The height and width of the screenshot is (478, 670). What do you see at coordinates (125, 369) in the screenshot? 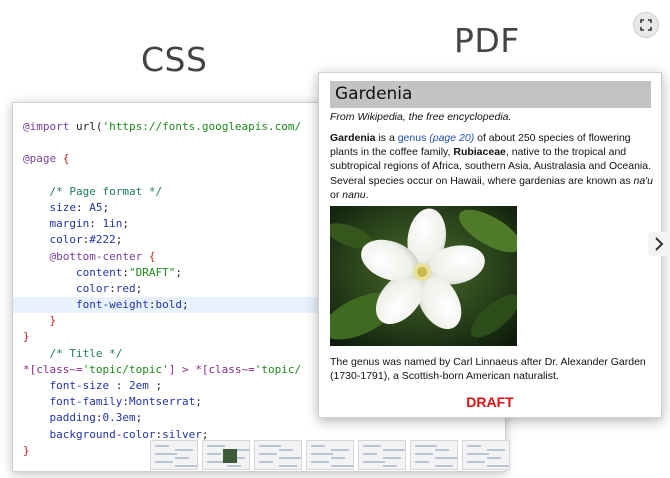
I see `code-token: 'topic/topic'` at bounding box center [125, 369].